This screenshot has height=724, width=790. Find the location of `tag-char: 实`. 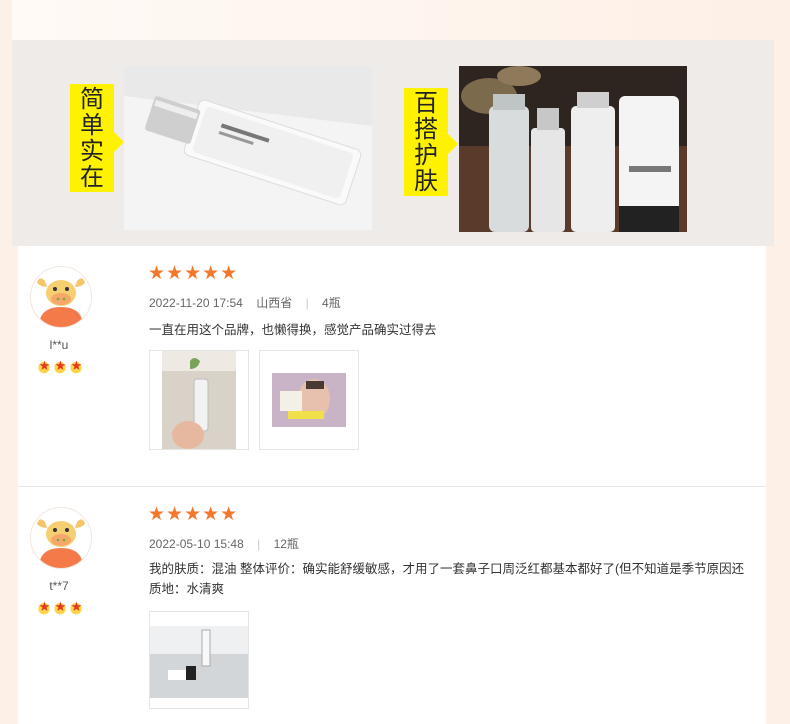

tag-char: 实 is located at coordinates (92, 151).